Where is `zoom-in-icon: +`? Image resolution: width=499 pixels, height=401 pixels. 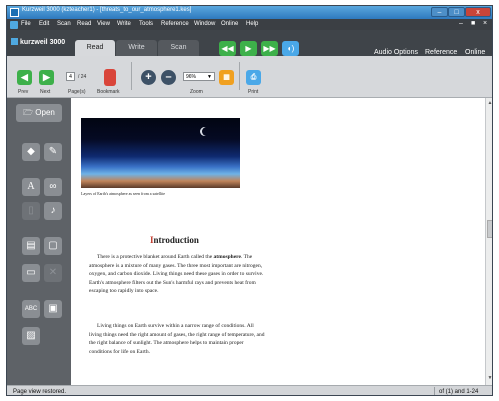 zoom-in-icon: + is located at coordinates (148, 77).